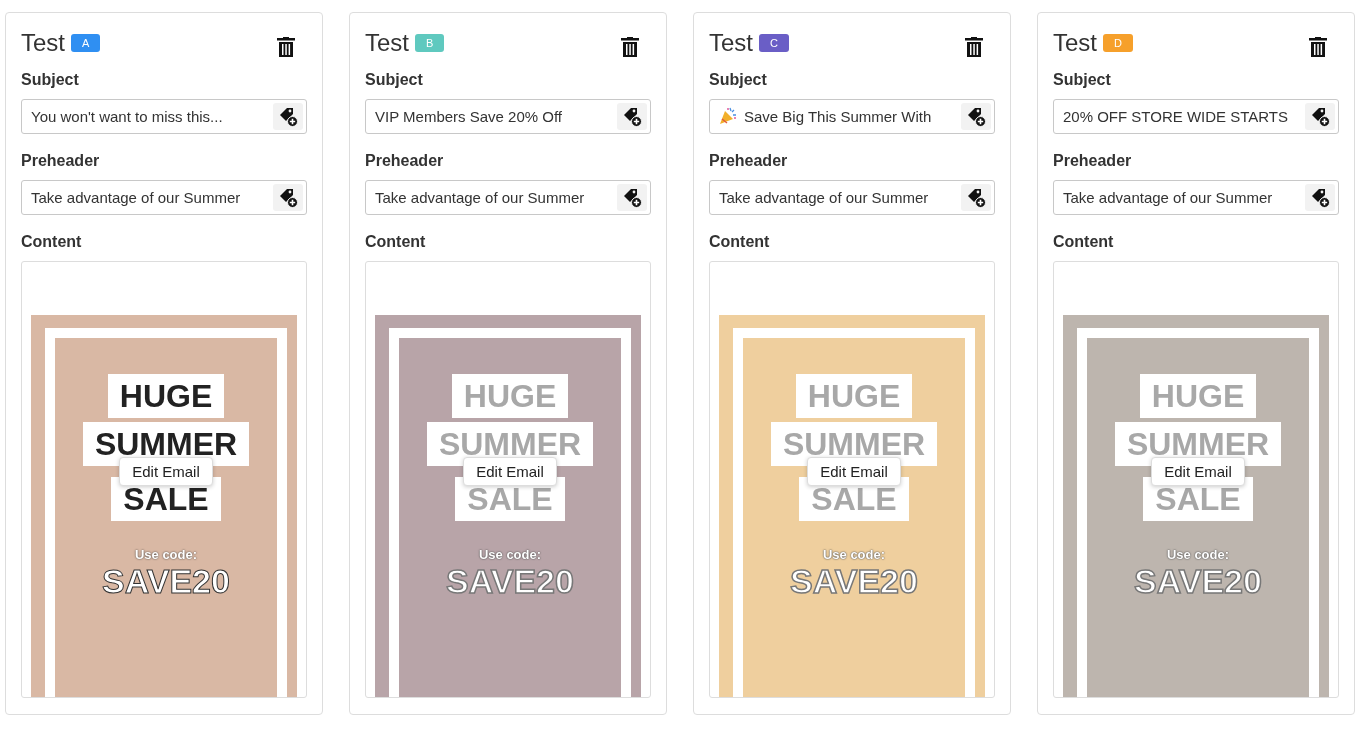 Image resolution: width=1365 pixels, height=734 pixels. What do you see at coordinates (1118, 43) in the screenshot?
I see `variant-badge: D` at bounding box center [1118, 43].